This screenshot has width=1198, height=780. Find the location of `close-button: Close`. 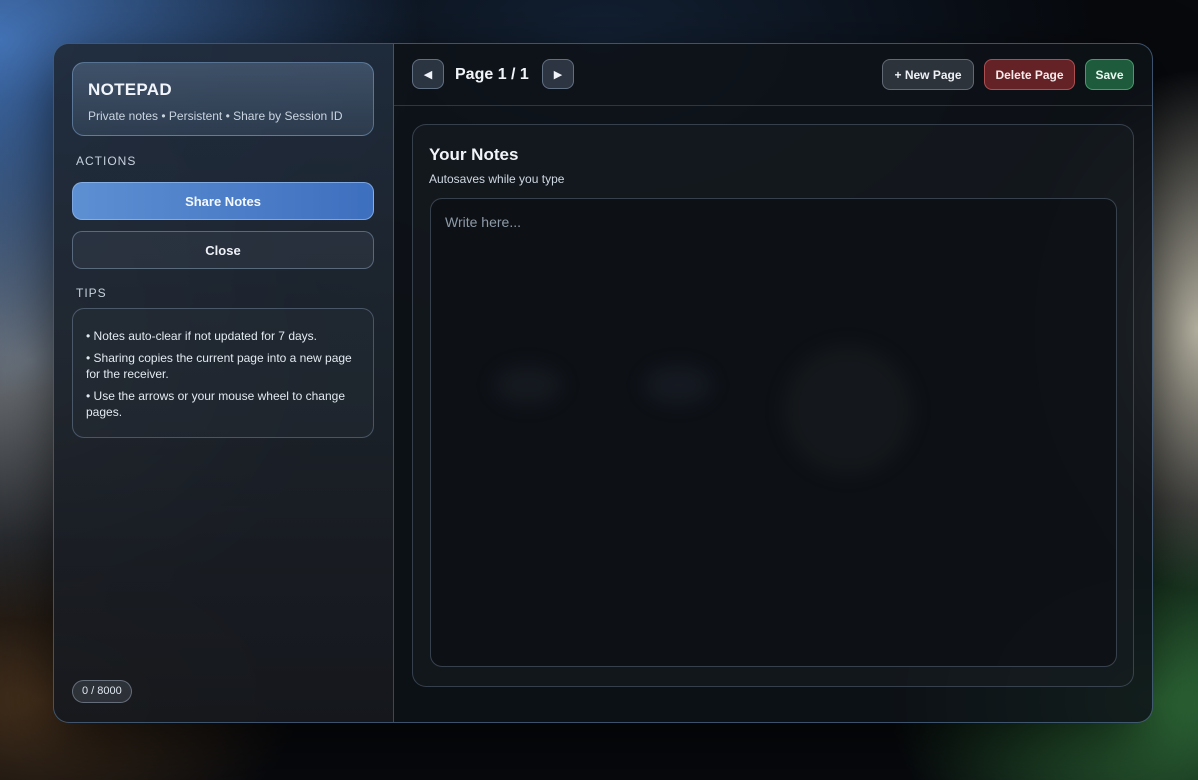

close-button: Close is located at coordinates (223, 250).